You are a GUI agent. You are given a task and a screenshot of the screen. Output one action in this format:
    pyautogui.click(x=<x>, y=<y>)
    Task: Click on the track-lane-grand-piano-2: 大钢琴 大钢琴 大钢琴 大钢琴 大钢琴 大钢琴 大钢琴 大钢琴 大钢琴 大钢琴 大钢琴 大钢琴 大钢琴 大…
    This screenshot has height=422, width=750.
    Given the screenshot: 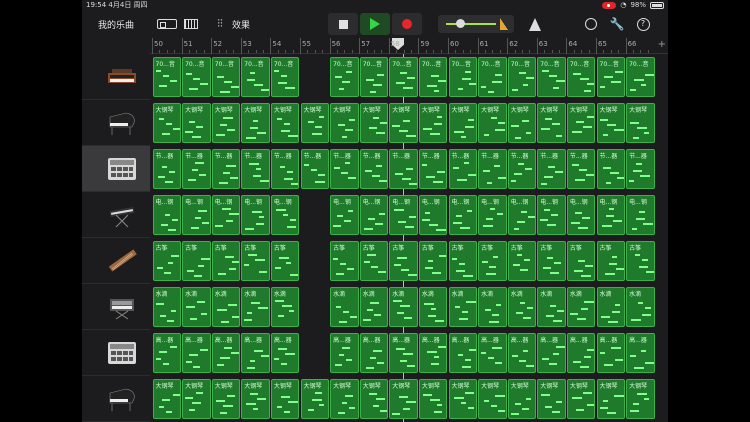 What is the action you would take?
    pyautogui.click(x=409, y=399)
    